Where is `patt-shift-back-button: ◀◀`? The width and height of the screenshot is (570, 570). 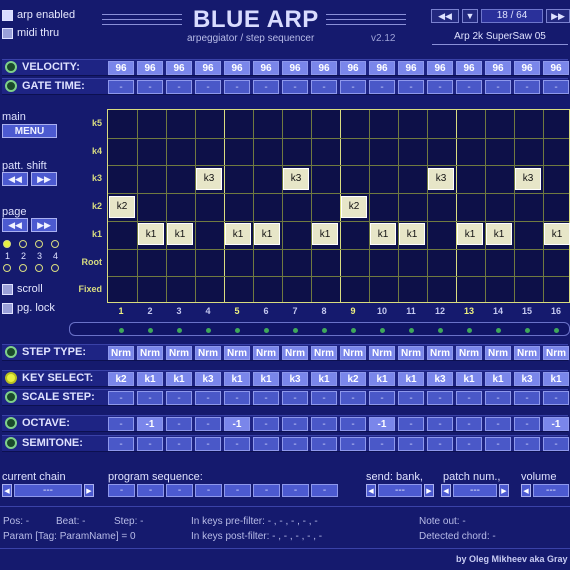
patt-shift-back-button: ◀◀ is located at coordinates (15, 179).